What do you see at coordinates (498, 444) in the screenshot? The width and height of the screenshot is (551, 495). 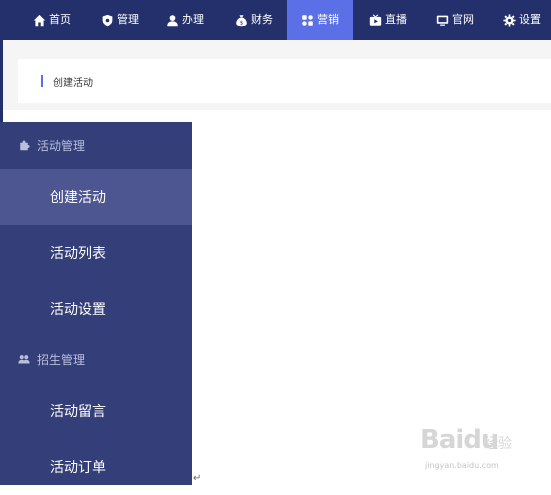 I see `watermark-cn: 经验` at bounding box center [498, 444].